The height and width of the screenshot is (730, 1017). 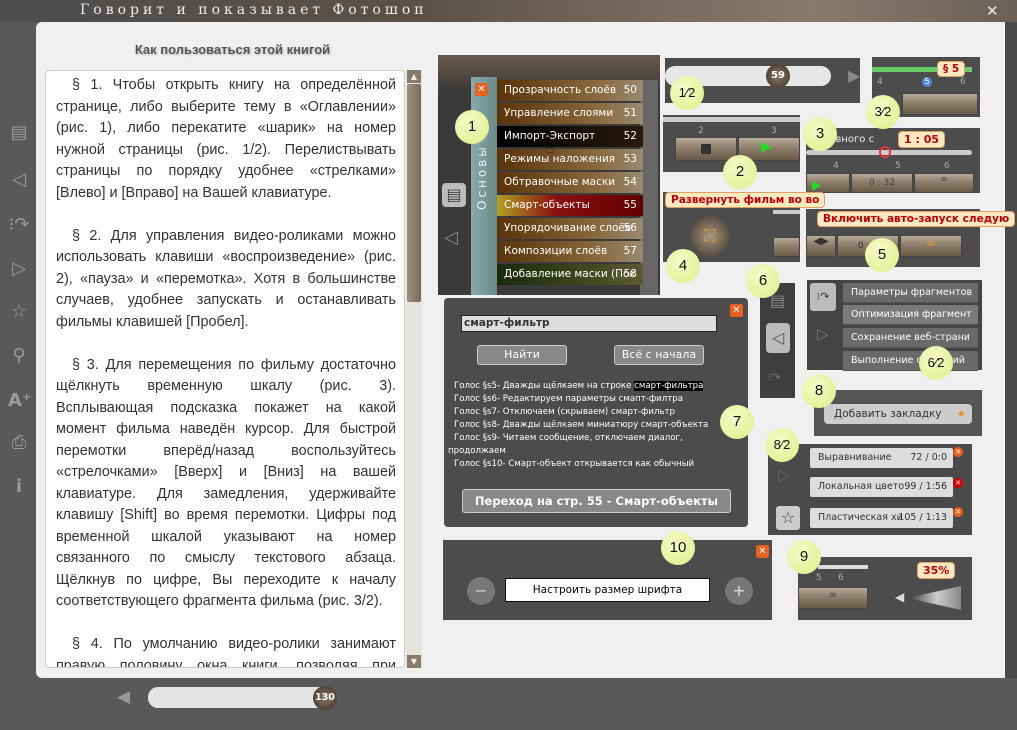 I want to click on toc-item: Добавление маски (Пок 58, so click(x=570, y=274).